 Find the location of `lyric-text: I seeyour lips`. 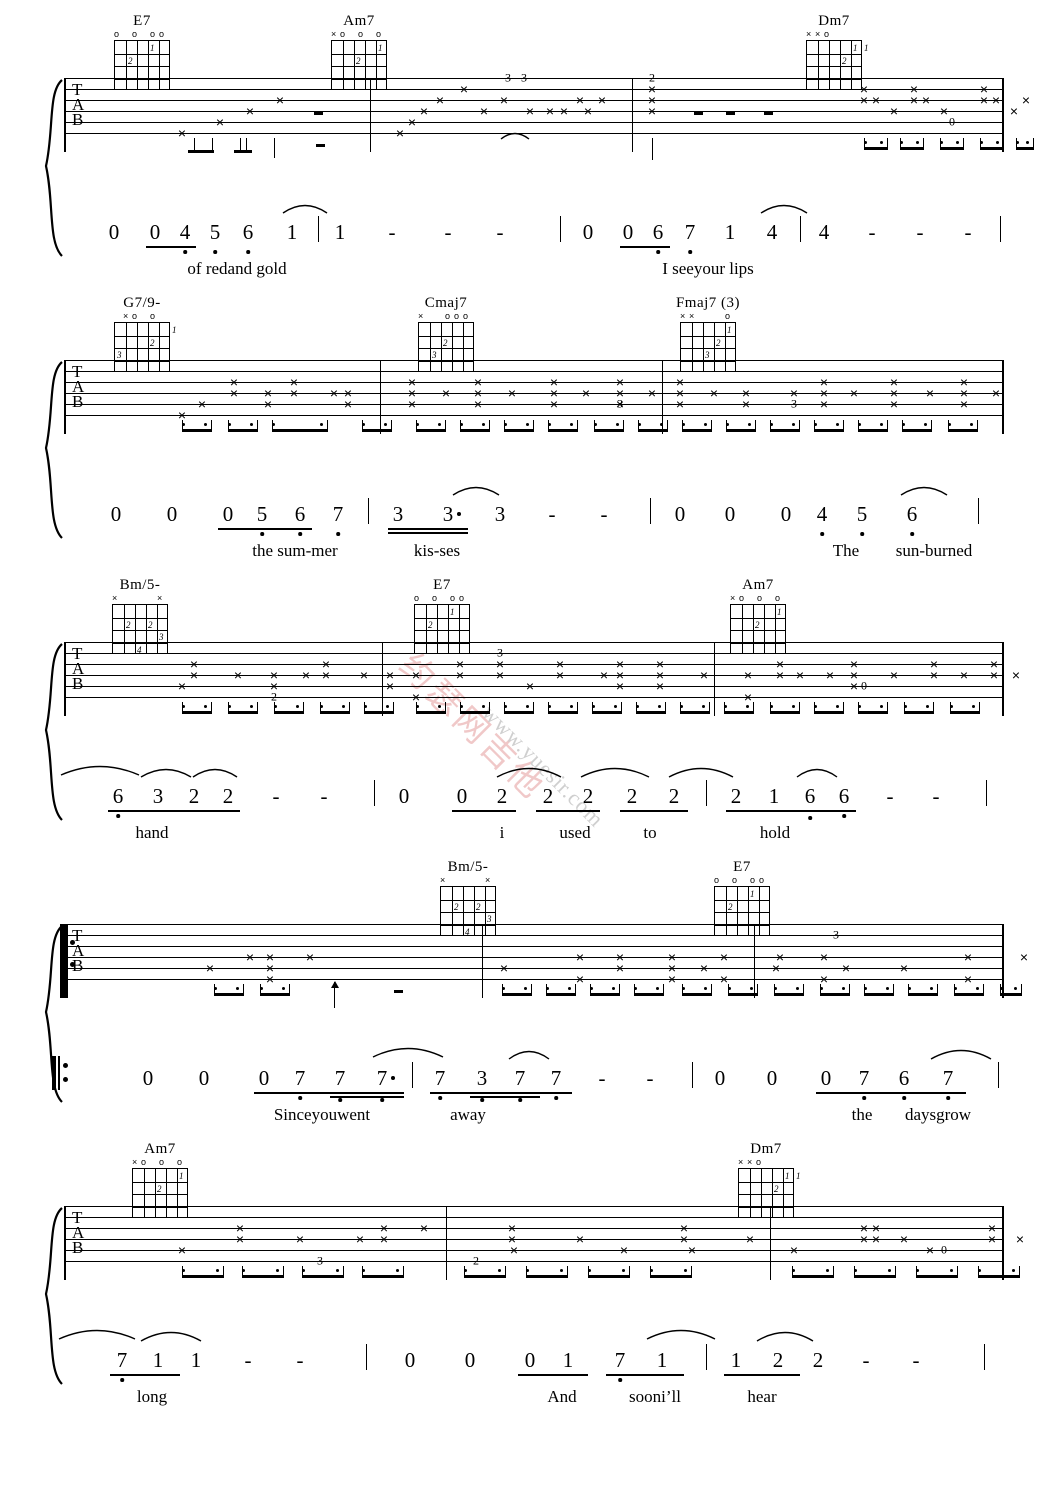

lyric-text: I seeyour lips is located at coordinates (708, 268).